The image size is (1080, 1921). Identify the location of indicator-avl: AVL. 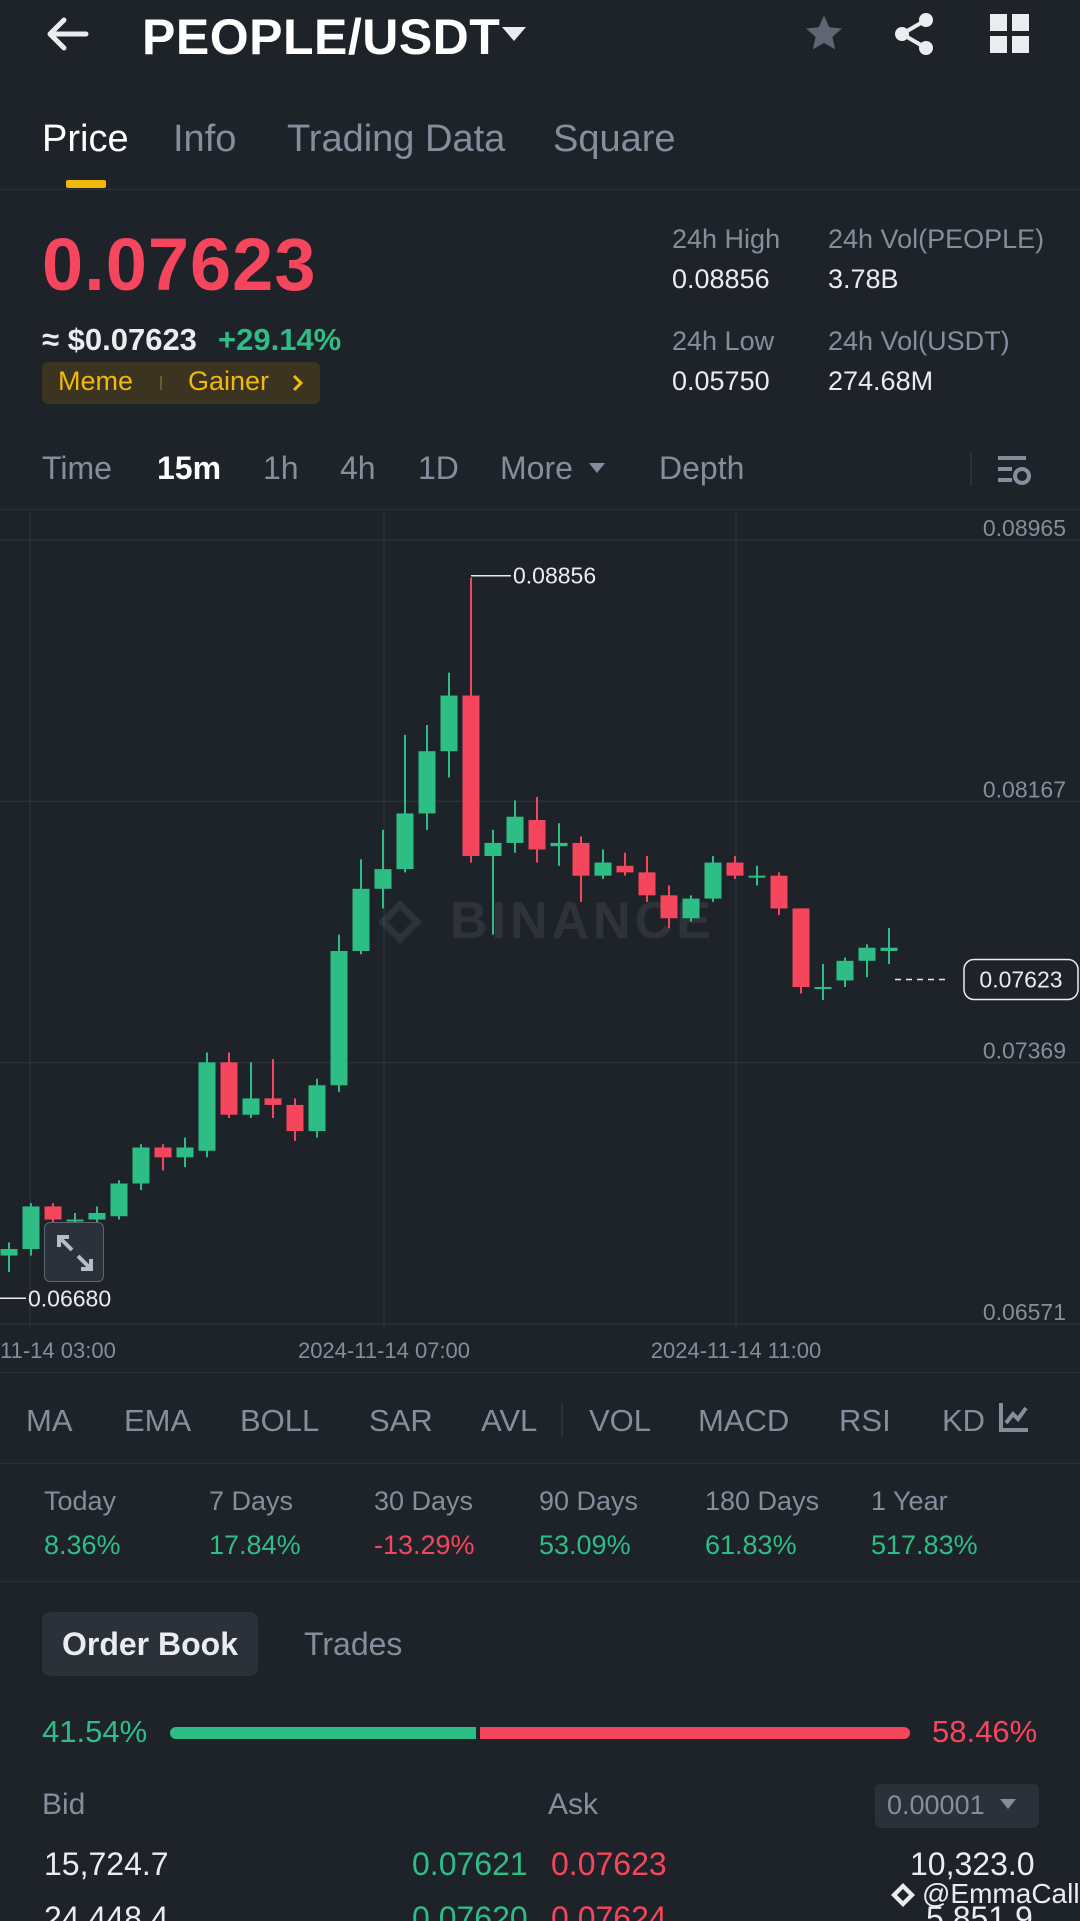
(509, 1421).